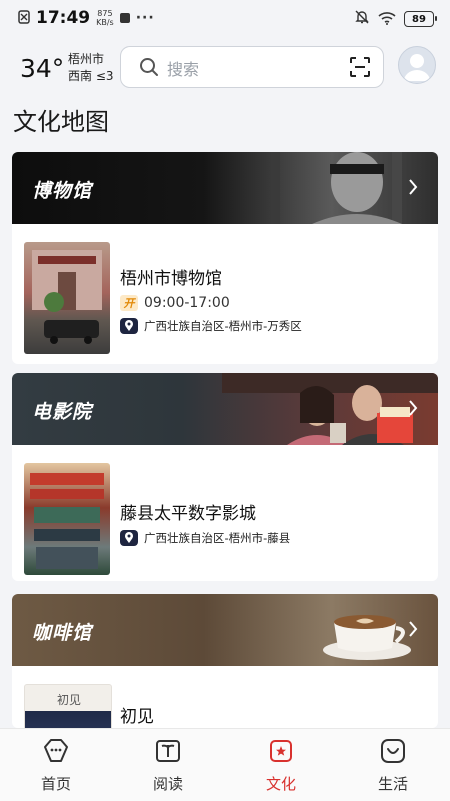 This screenshot has height=801, width=450. Describe the element at coordinates (225, 18) in the screenshot. I see `status-bar: 17:49 875 KB/s ··· 89` at that location.